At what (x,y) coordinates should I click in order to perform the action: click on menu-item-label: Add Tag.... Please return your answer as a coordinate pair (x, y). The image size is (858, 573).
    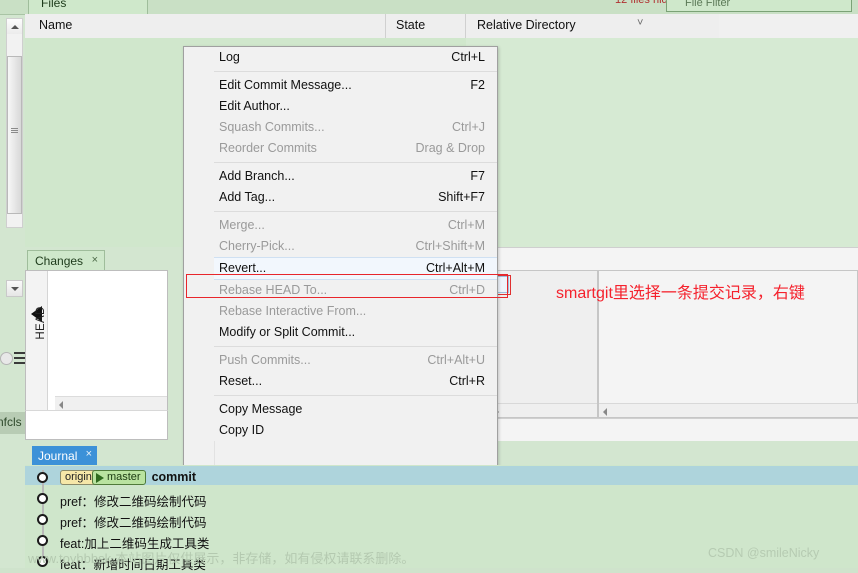
    Looking at the image, I should click on (247, 197).